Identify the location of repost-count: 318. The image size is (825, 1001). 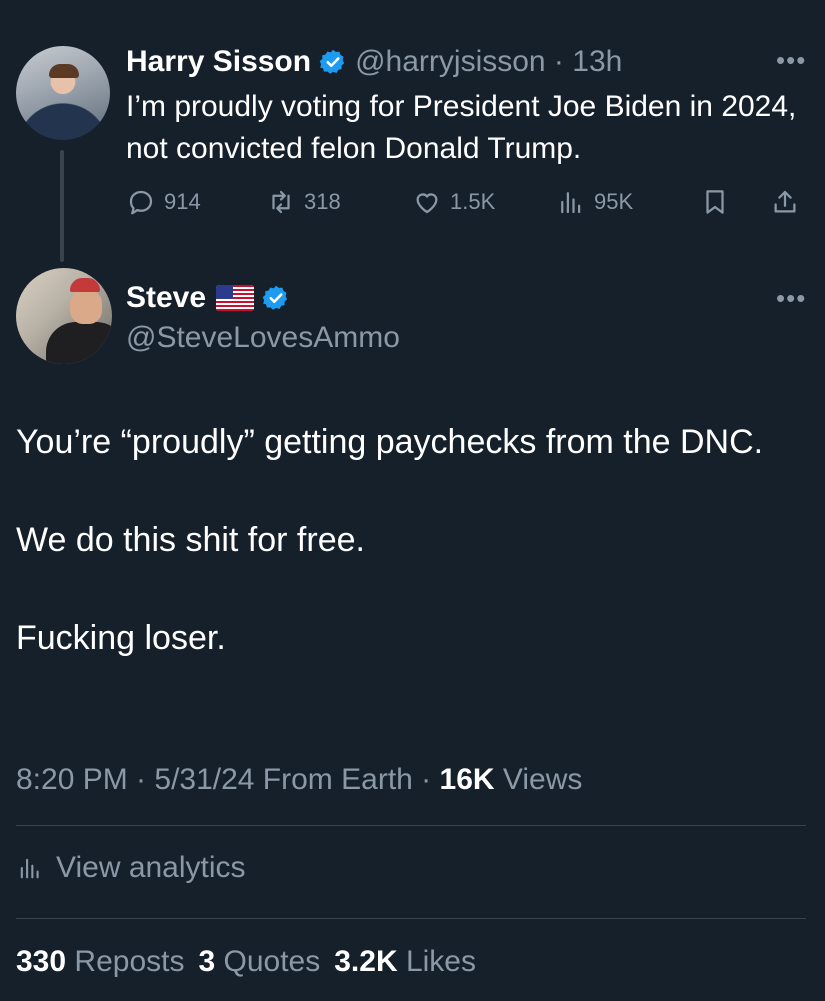
(322, 201).